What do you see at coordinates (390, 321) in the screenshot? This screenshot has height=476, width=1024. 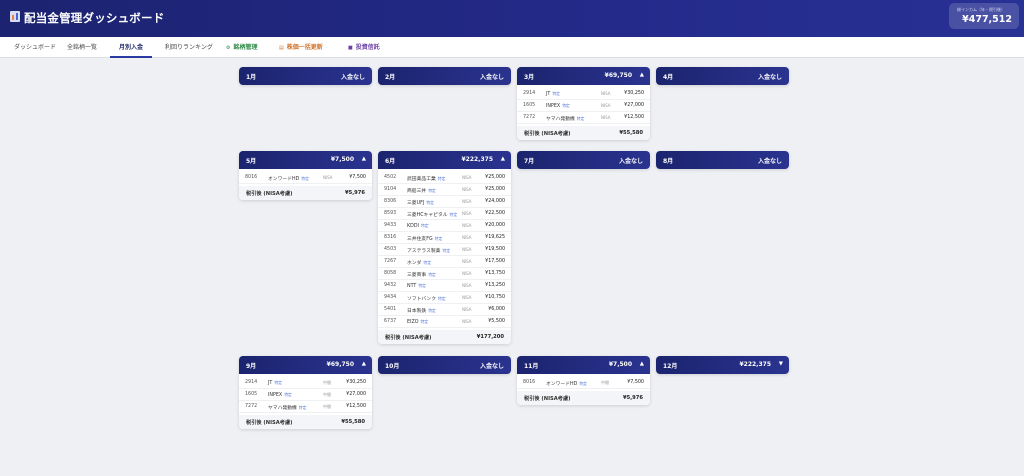 I see `stock-code: 6737` at bounding box center [390, 321].